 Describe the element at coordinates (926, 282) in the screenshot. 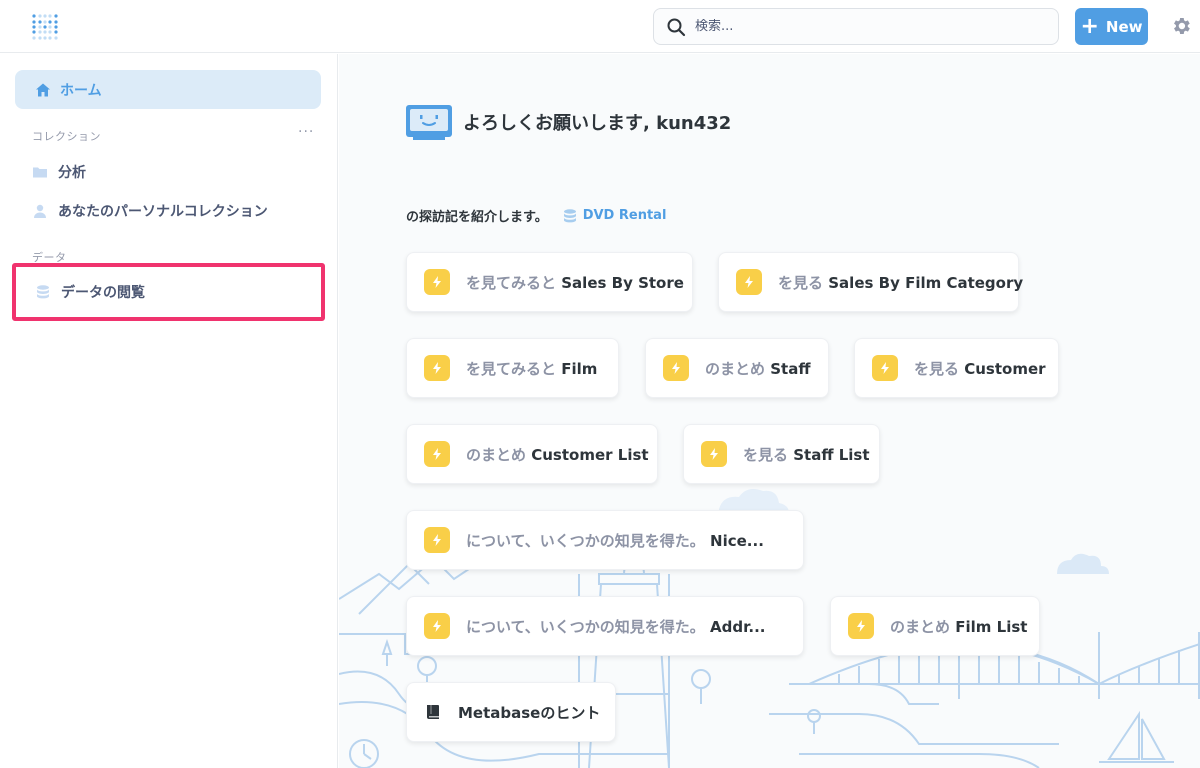

I see `xray-name: Sales By Film Category` at that location.